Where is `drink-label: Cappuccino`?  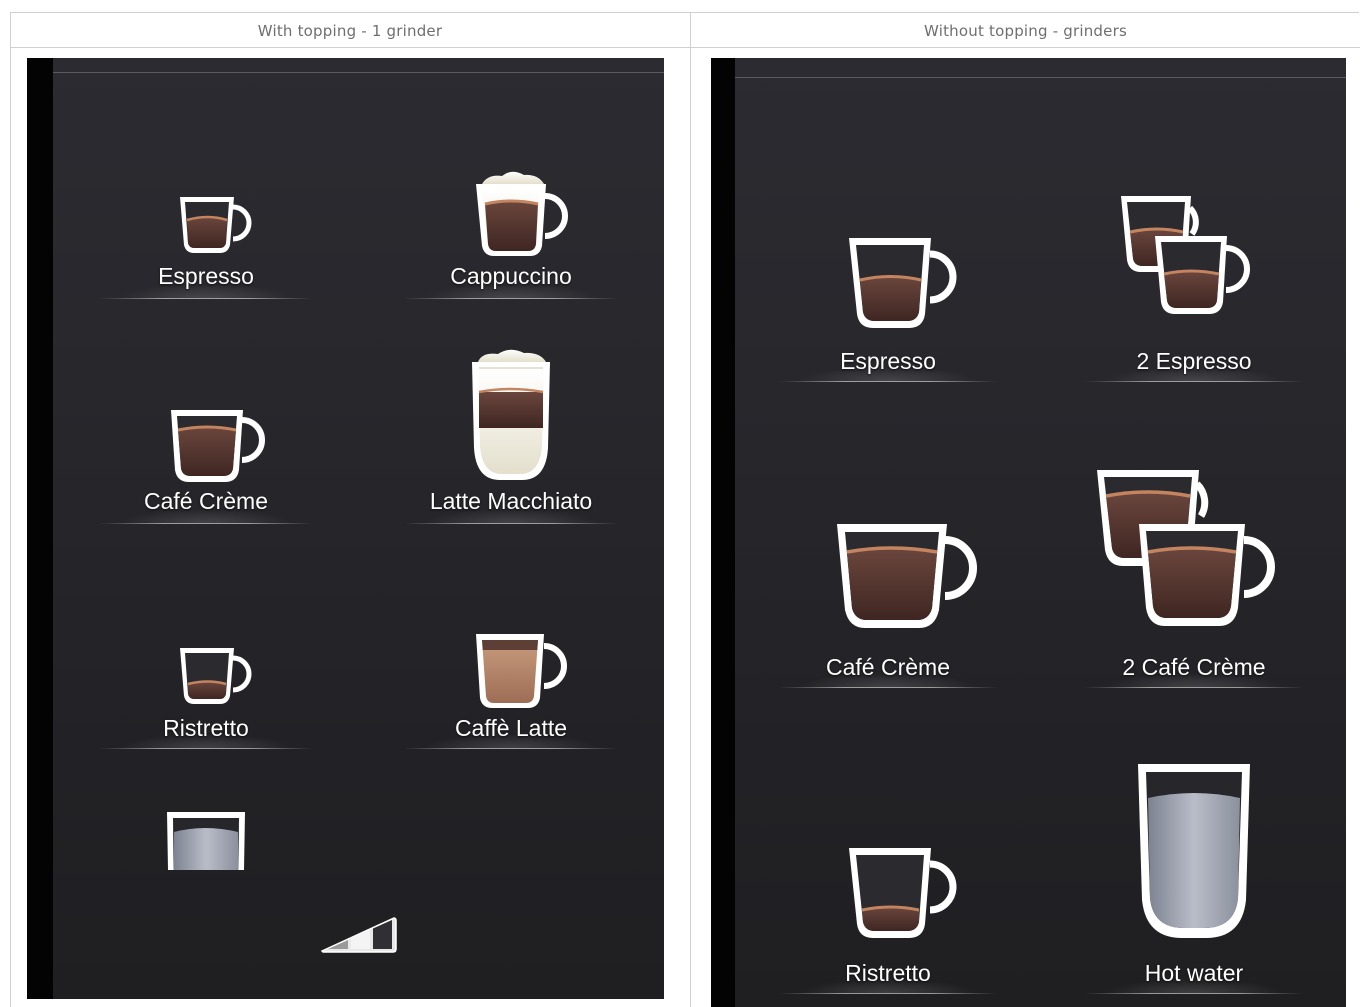
drink-label: Cappuccino is located at coordinates (511, 276).